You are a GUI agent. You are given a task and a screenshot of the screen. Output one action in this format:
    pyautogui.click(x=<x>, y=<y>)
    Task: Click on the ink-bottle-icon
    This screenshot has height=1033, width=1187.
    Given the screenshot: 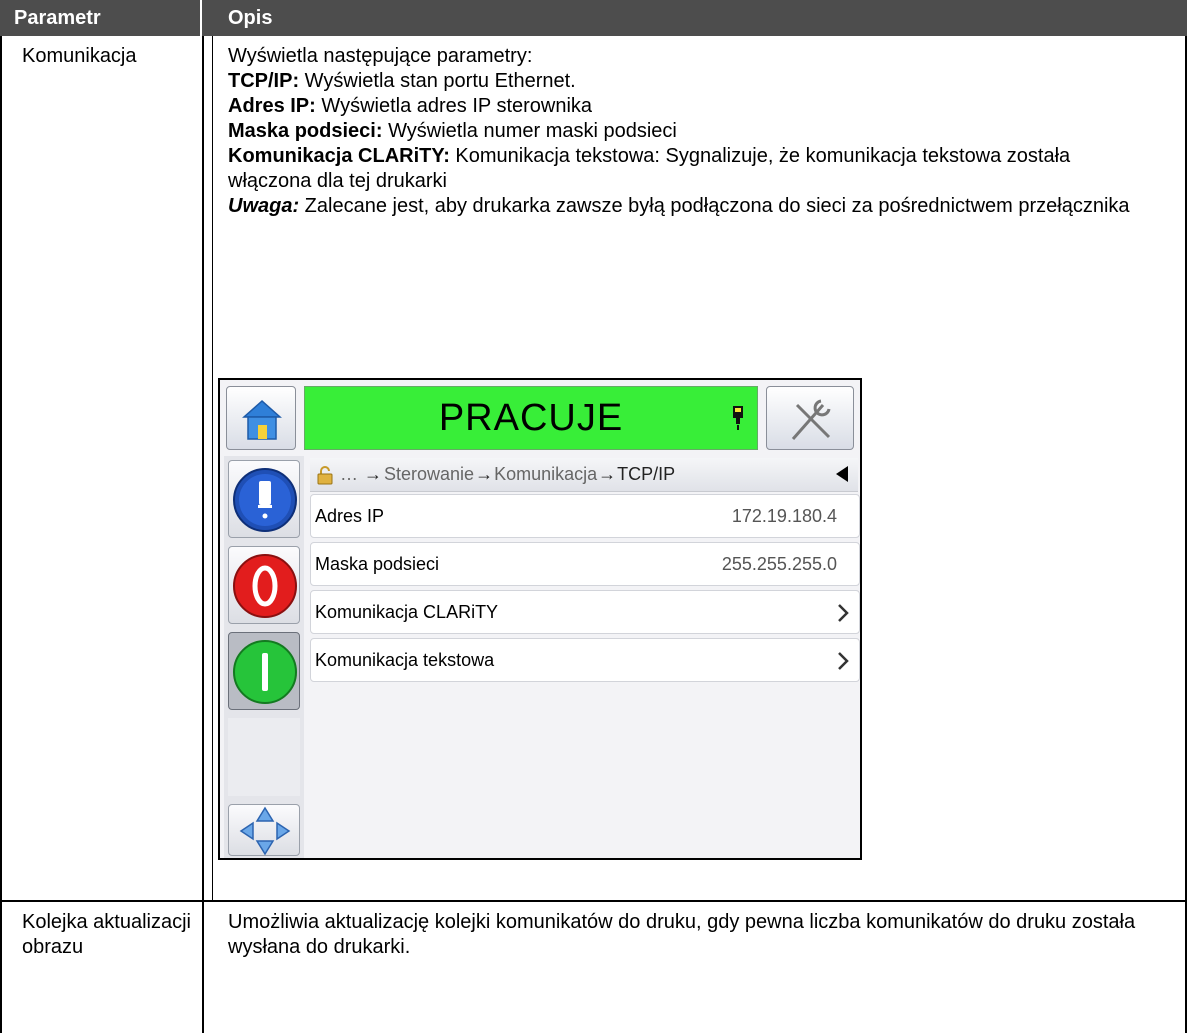 What is the action you would take?
    pyautogui.click(x=265, y=500)
    